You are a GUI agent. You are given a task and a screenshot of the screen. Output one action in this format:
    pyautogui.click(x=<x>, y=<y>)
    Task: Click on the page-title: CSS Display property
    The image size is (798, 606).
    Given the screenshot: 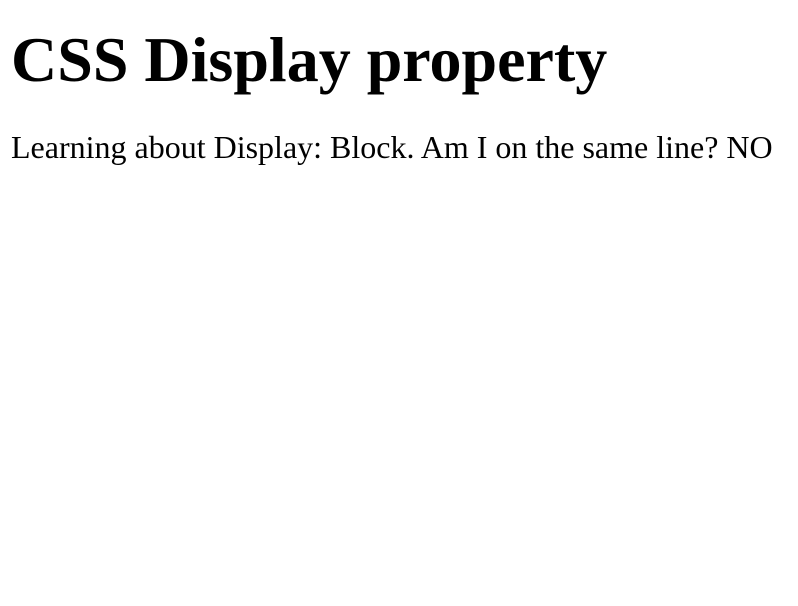 What is the action you would take?
    pyautogui.click(x=309, y=59)
    